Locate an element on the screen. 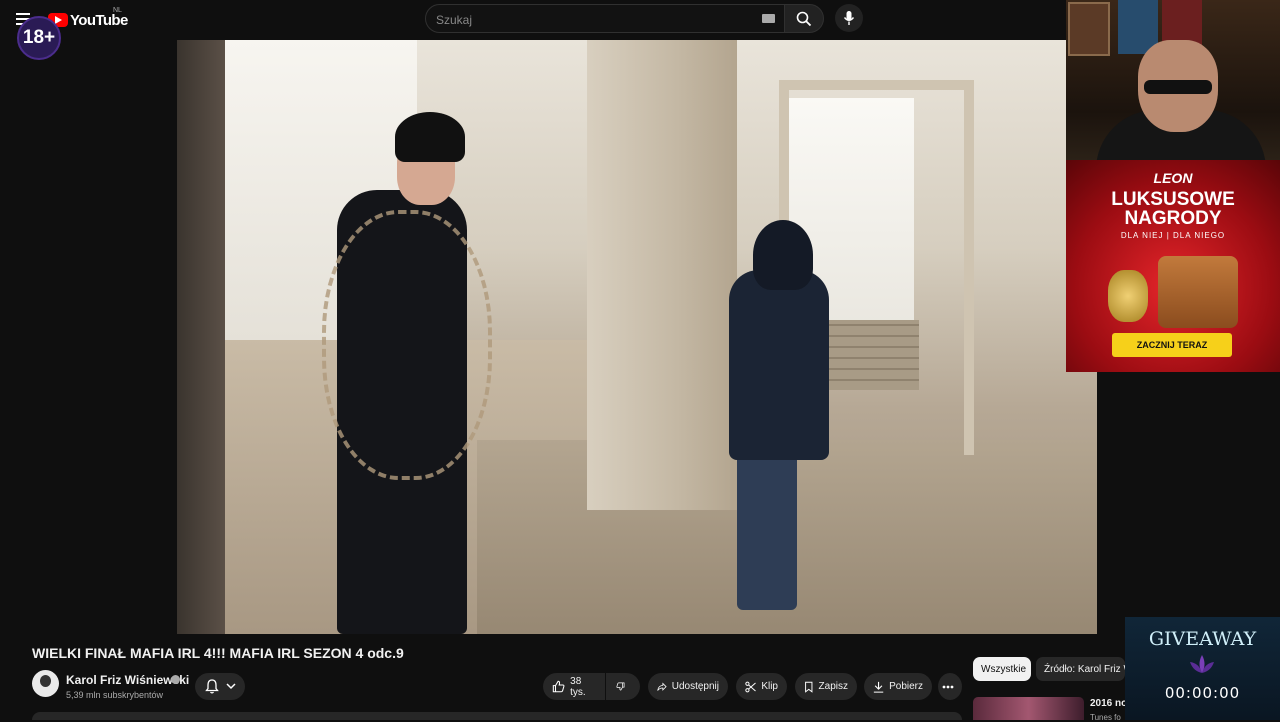 The height and width of the screenshot is (722, 1280). clip-label: Klip is located at coordinates (769, 686).